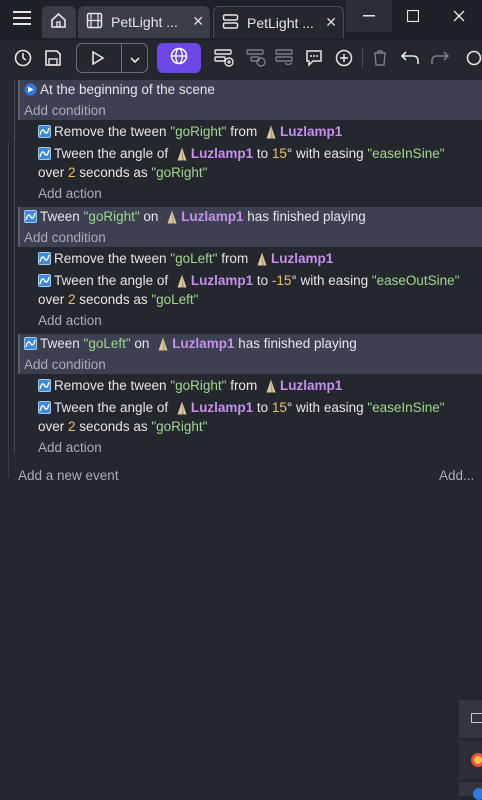 This screenshot has height=800, width=482. Describe the element at coordinates (118, 299) in the screenshot. I see `action-line-continuation: over 2 seconds as "goLeft"` at that location.